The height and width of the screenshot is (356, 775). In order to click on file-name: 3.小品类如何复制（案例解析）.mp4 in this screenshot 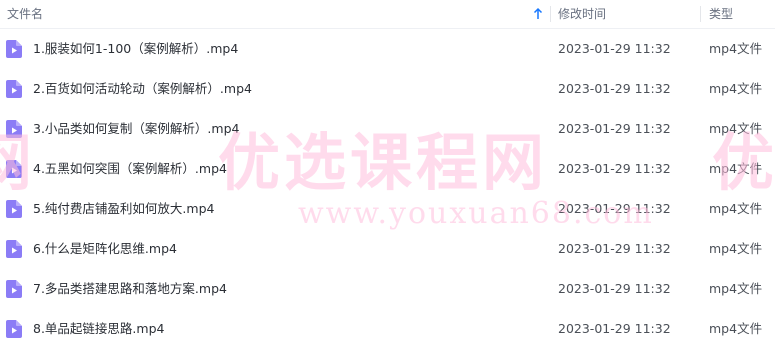, I will do `click(136, 129)`.